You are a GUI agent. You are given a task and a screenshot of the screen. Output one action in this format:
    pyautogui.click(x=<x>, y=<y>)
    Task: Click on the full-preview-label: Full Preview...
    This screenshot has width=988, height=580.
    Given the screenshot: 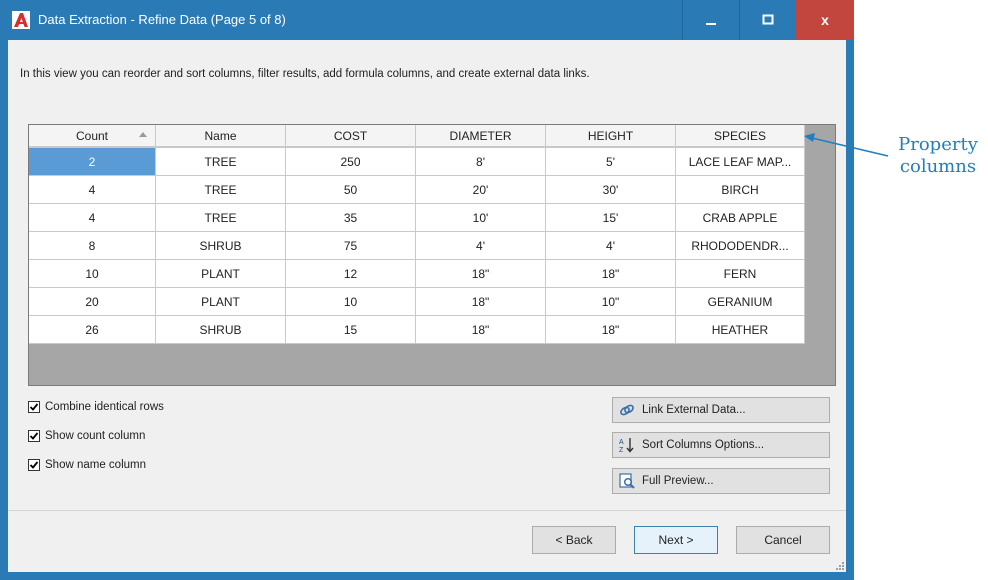 What is the action you would take?
    pyautogui.click(x=678, y=481)
    